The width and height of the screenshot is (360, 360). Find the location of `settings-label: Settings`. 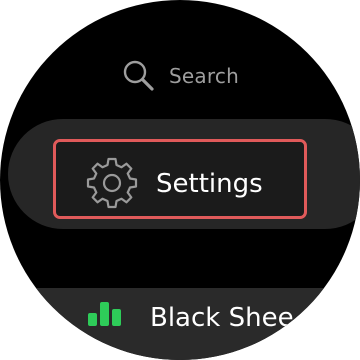

settings-label: Settings is located at coordinates (209, 184).